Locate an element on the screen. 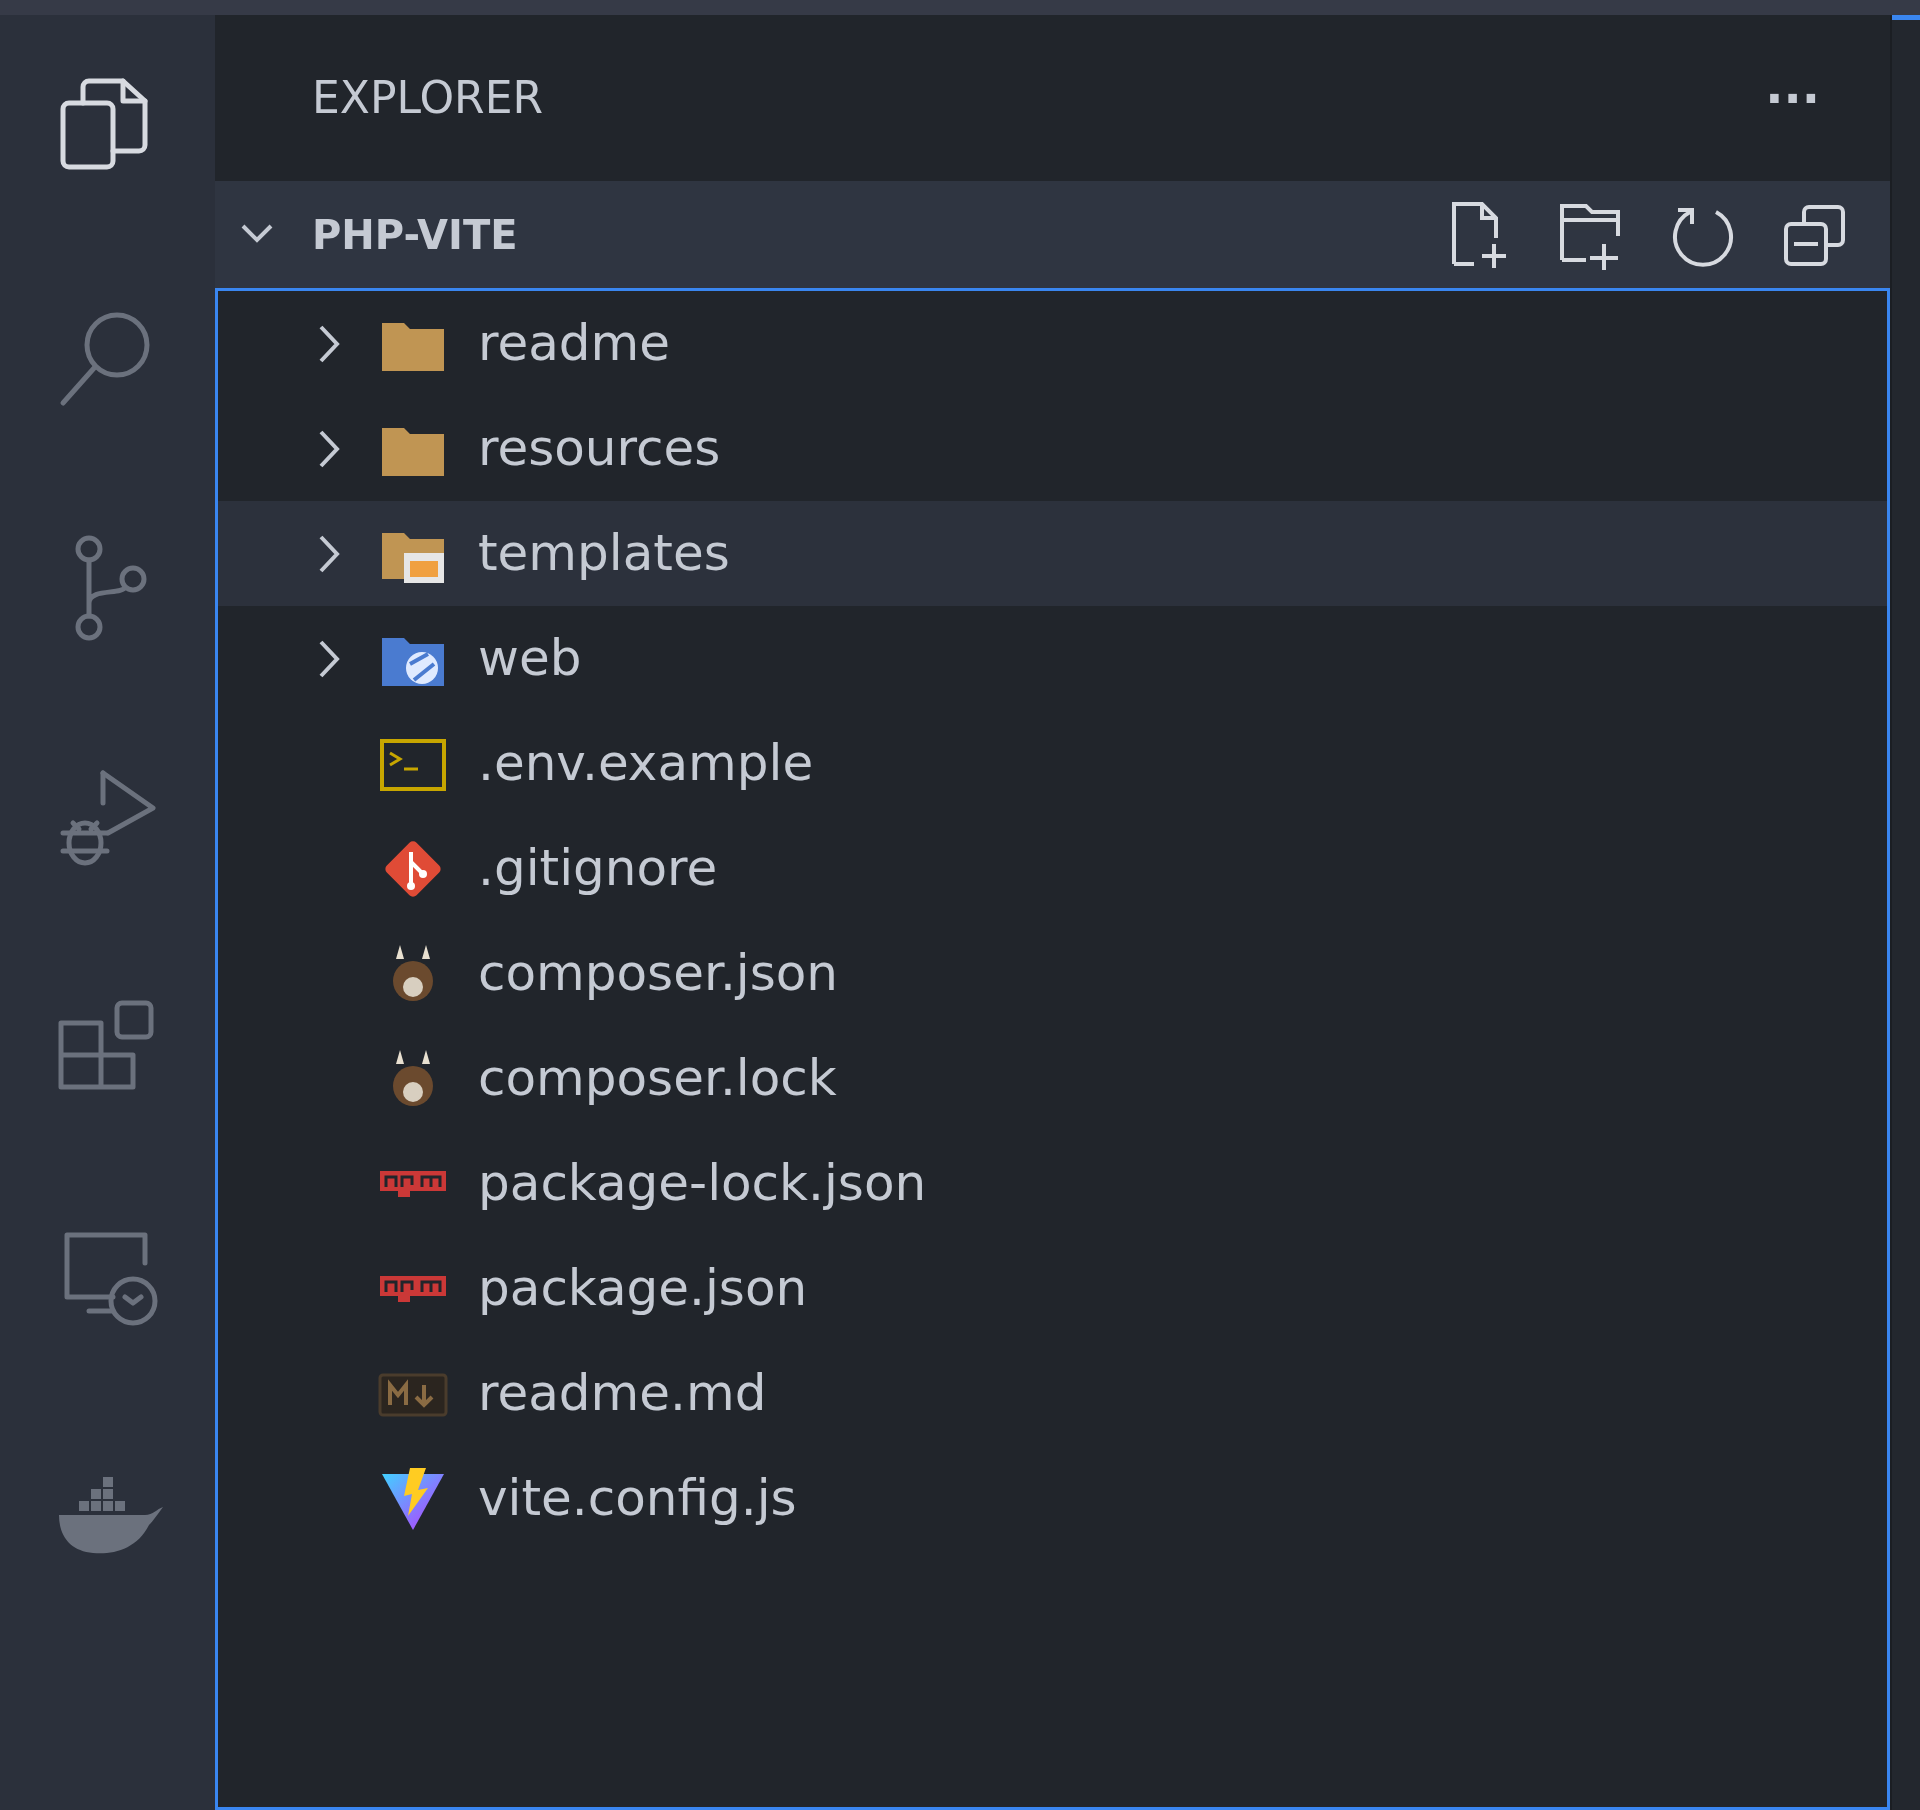 The width and height of the screenshot is (1920, 1810). file-name: .gitignore is located at coordinates (598, 868).